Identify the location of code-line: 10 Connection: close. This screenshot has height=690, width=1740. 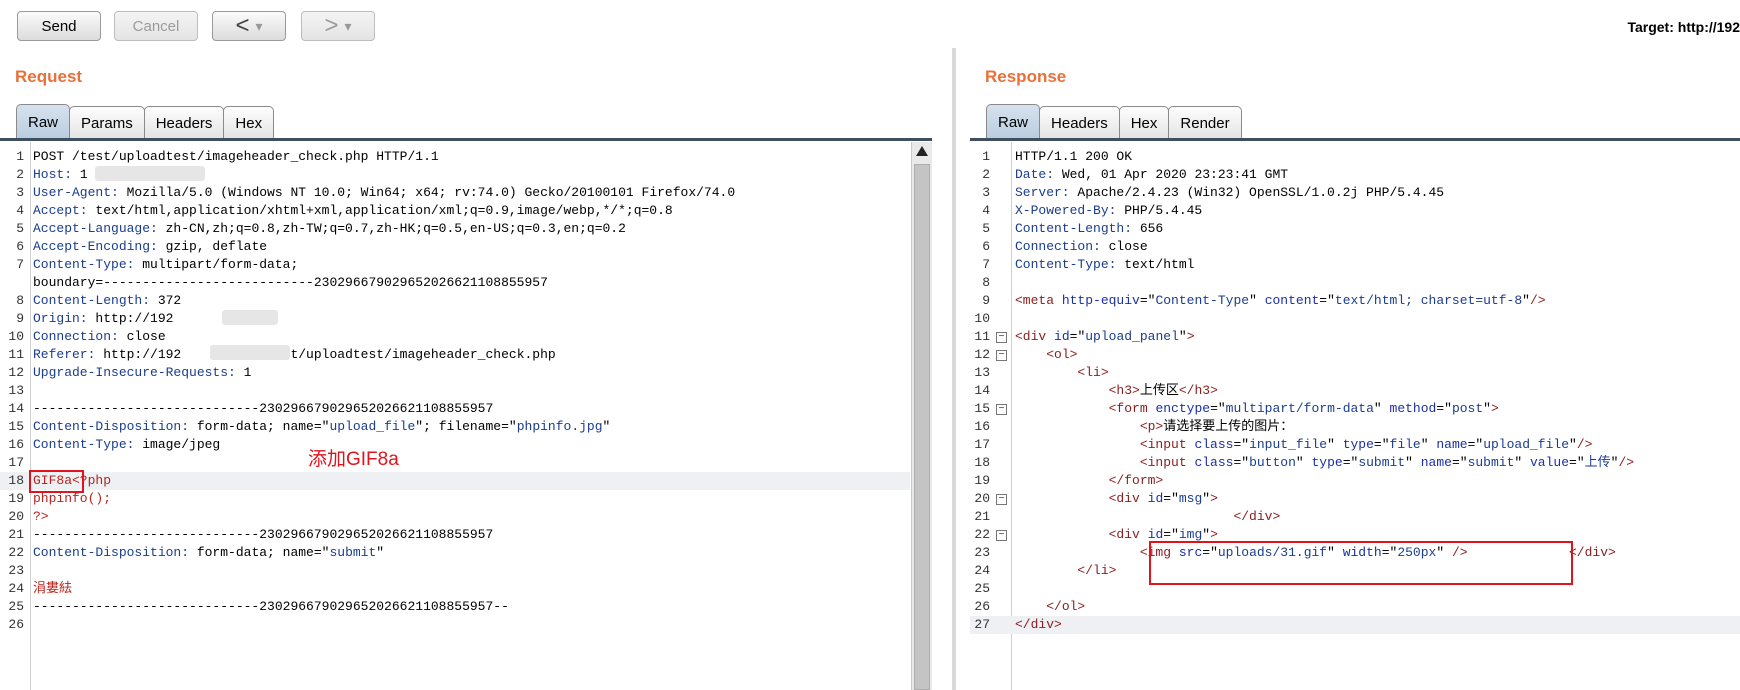
(455, 337).